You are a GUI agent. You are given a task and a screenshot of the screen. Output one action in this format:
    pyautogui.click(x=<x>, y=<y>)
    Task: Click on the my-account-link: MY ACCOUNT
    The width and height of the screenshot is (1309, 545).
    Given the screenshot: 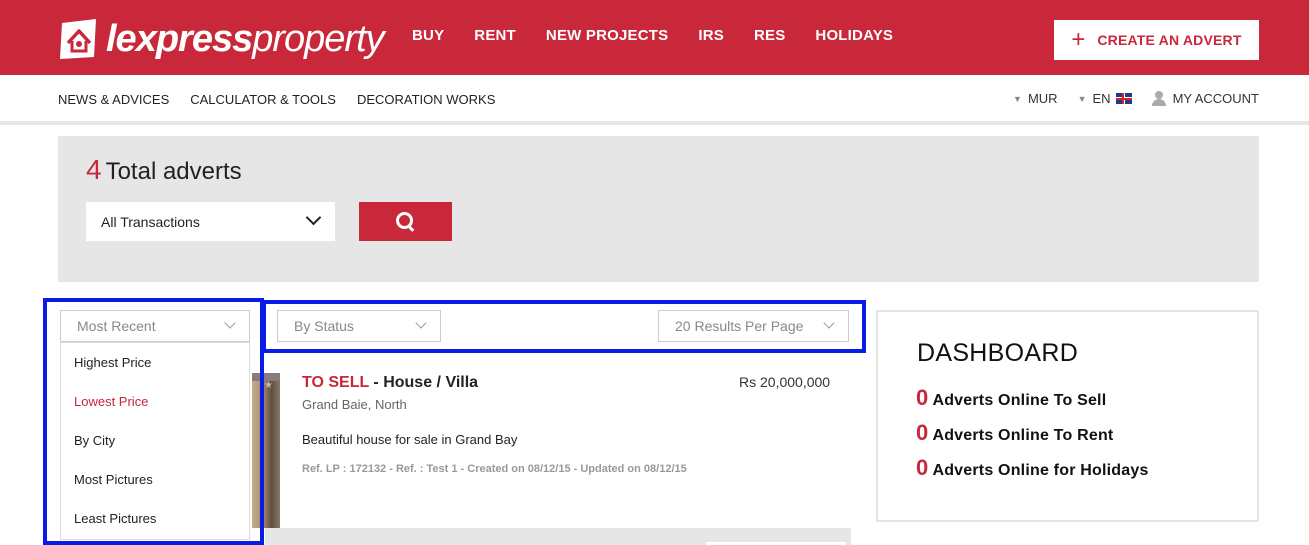 What is the action you would take?
    pyautogui.click(x=1205, y=98)
    